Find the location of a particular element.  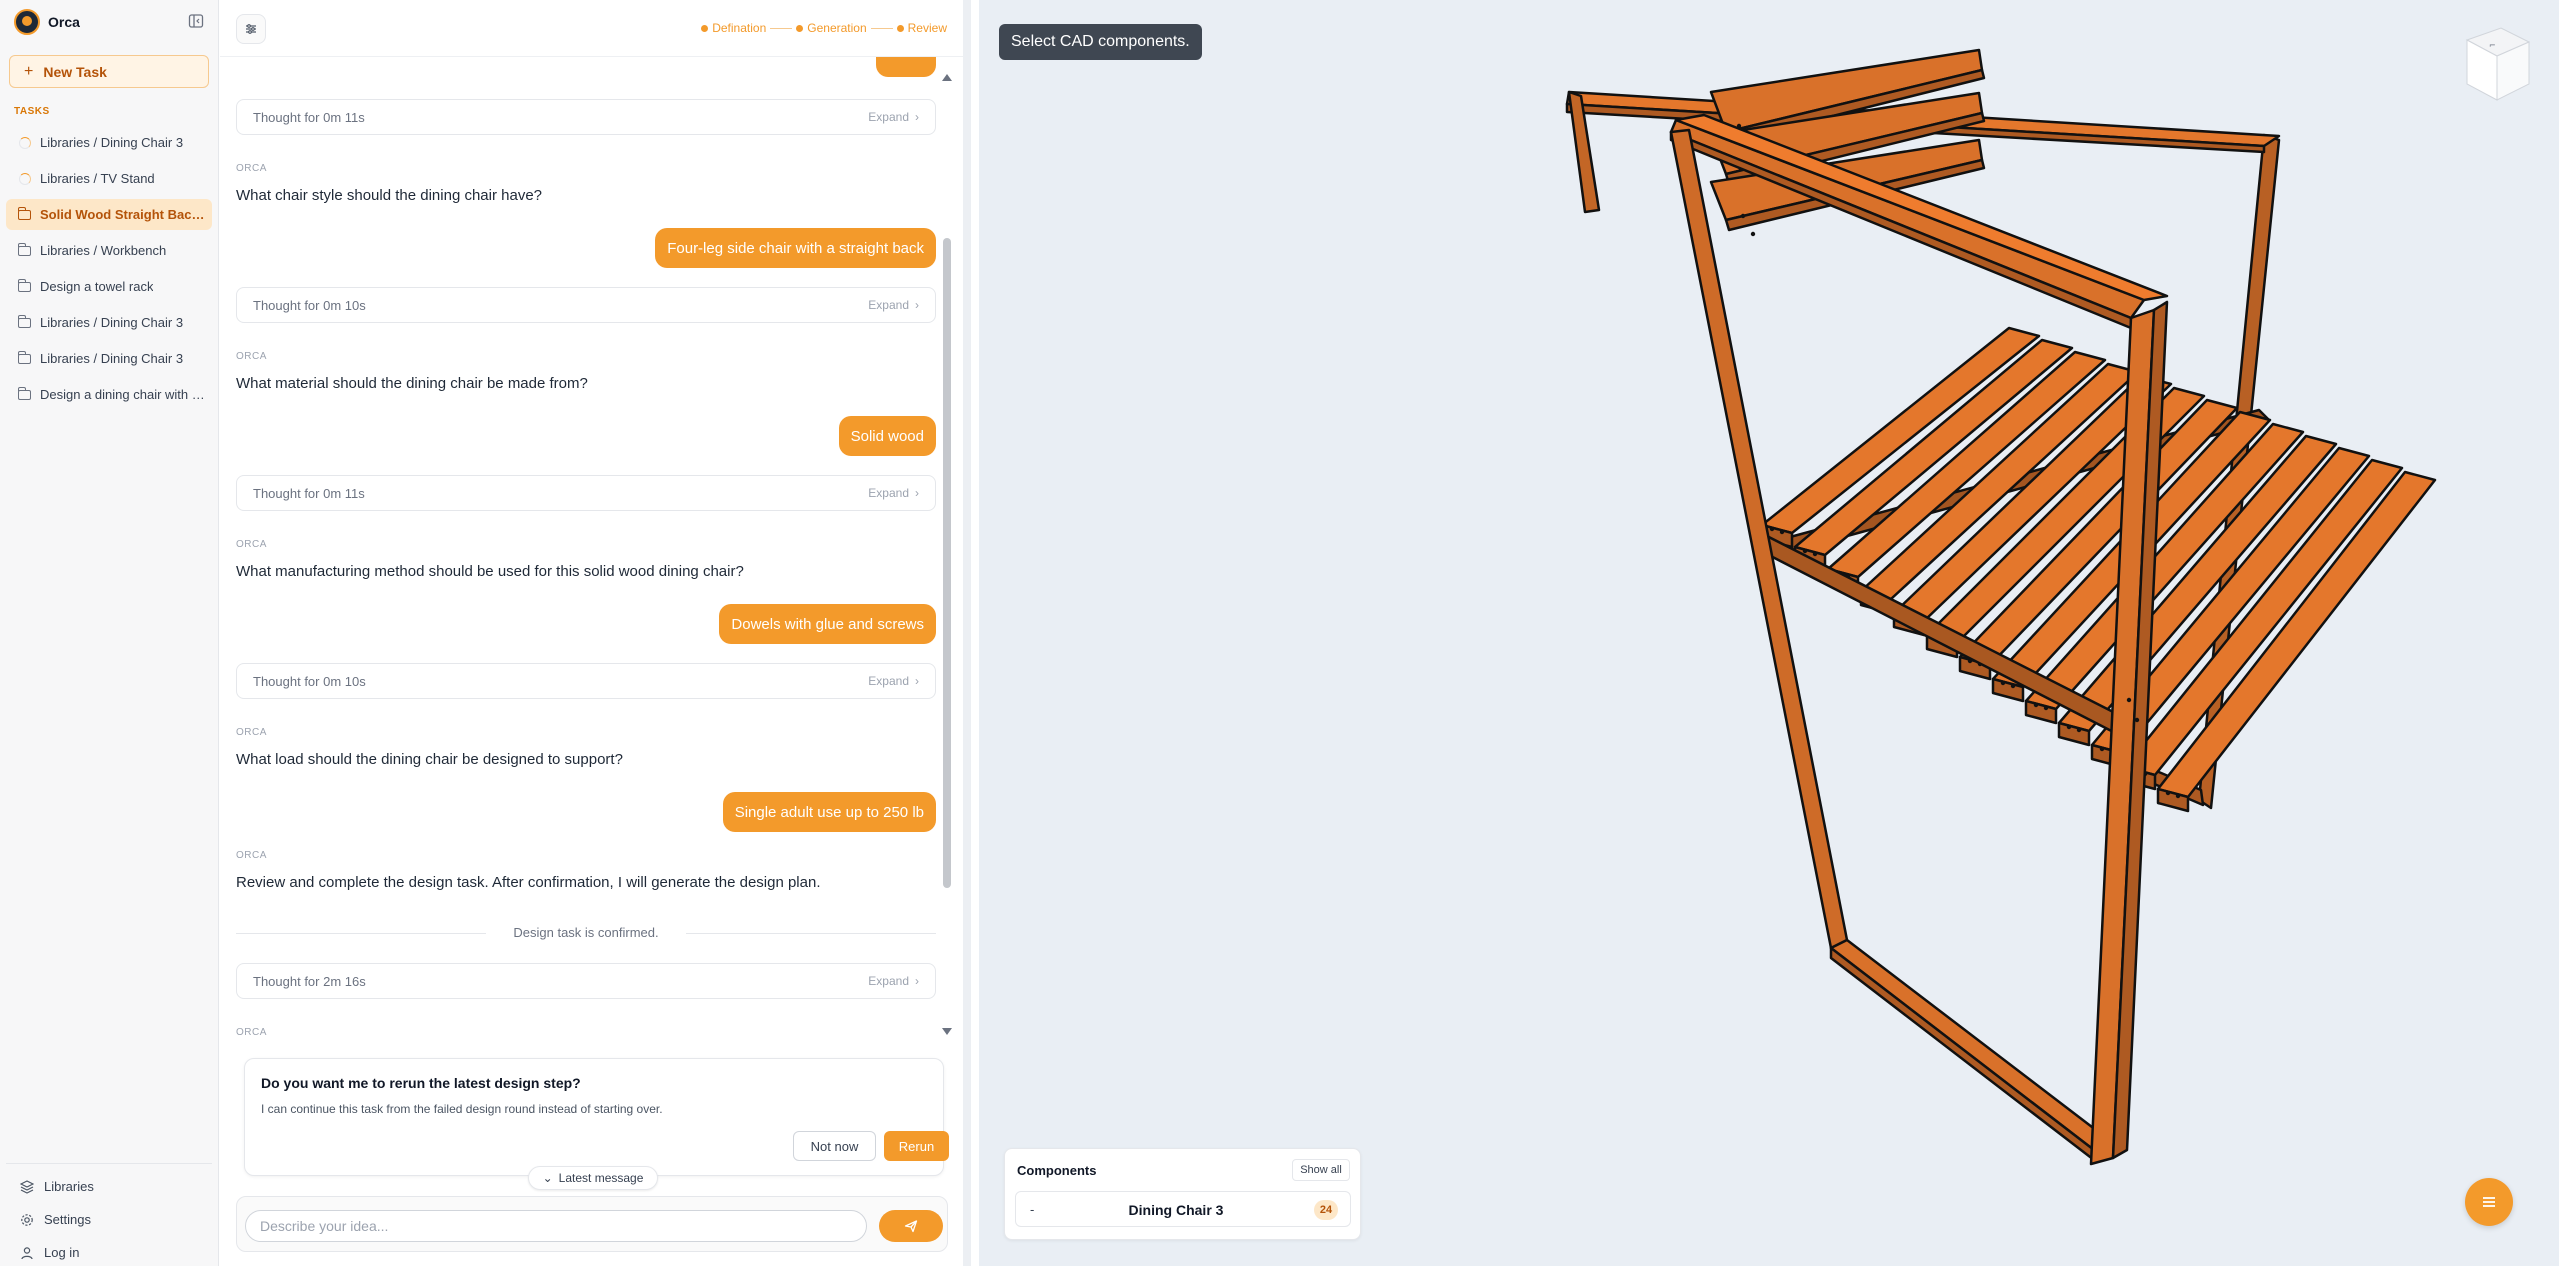

tasks-section-title: TASKS is located at coordinates (32, 111).